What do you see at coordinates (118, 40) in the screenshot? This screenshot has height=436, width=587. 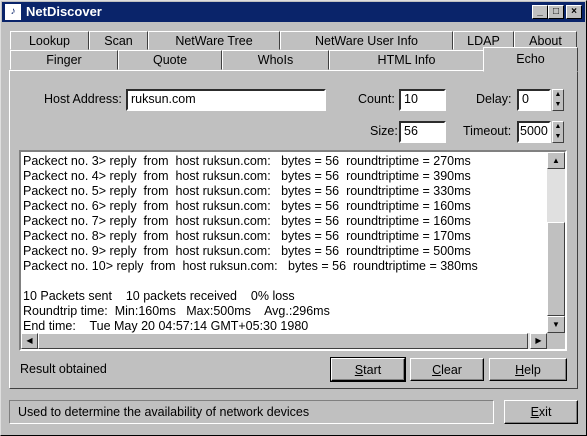 I see `tab-scan: Scan` at bounding box center [118, 40].